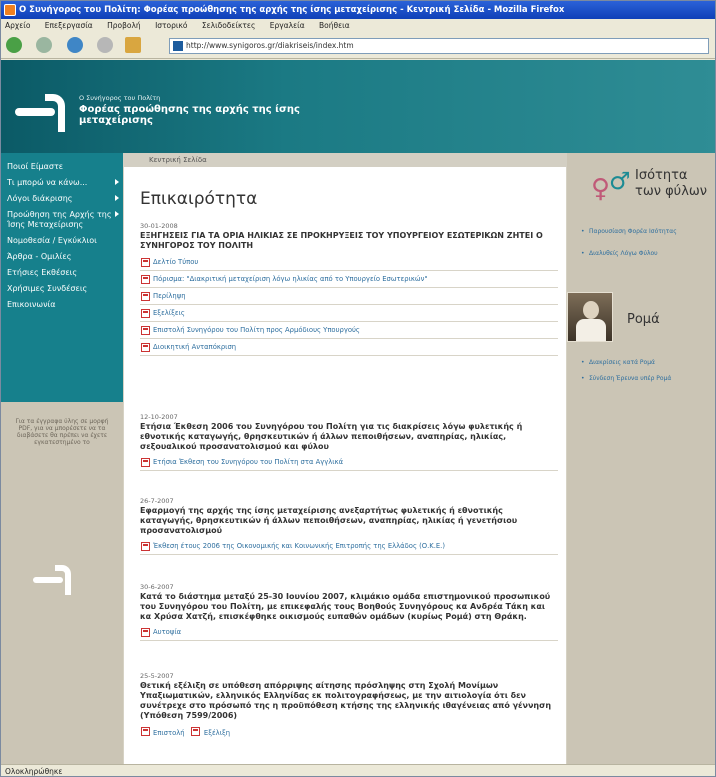  Describe the element at coordinates (159, 226) in the screenshot. I see `news-date: 30-01-2008` at that location.